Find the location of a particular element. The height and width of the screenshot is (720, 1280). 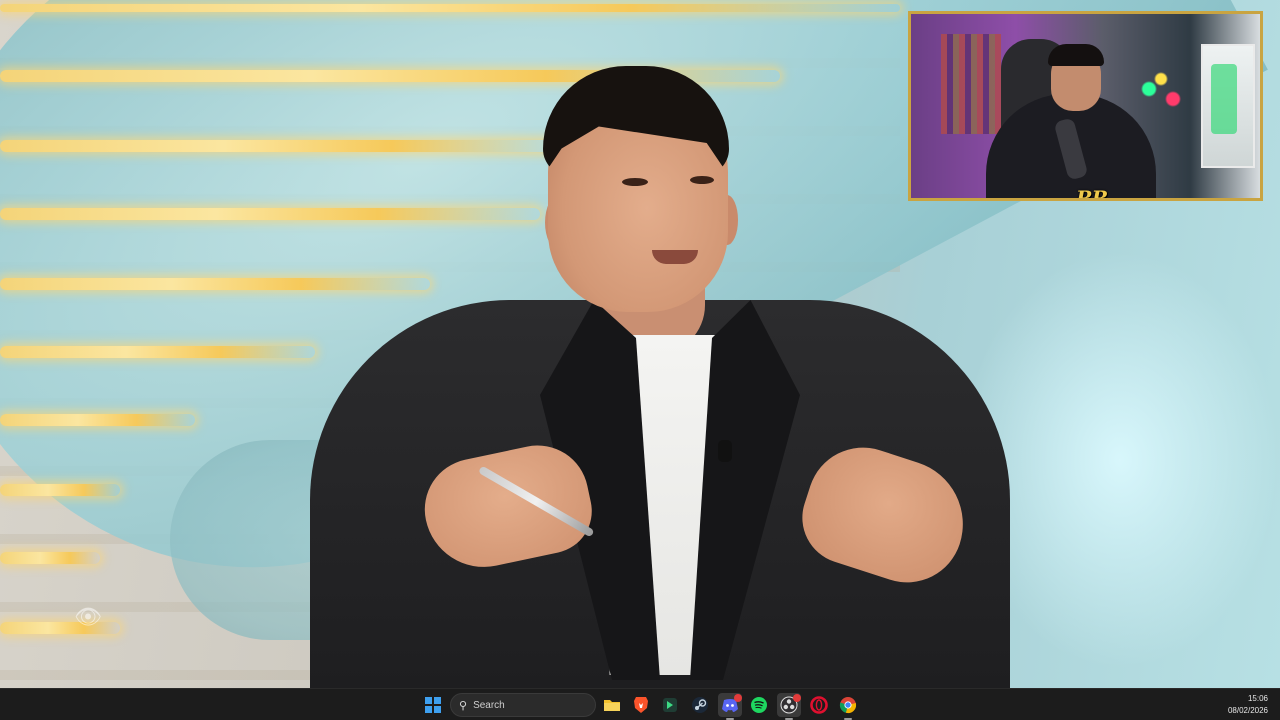

clock-date: 08/02/2026 is located at coordinates (1247, 710).